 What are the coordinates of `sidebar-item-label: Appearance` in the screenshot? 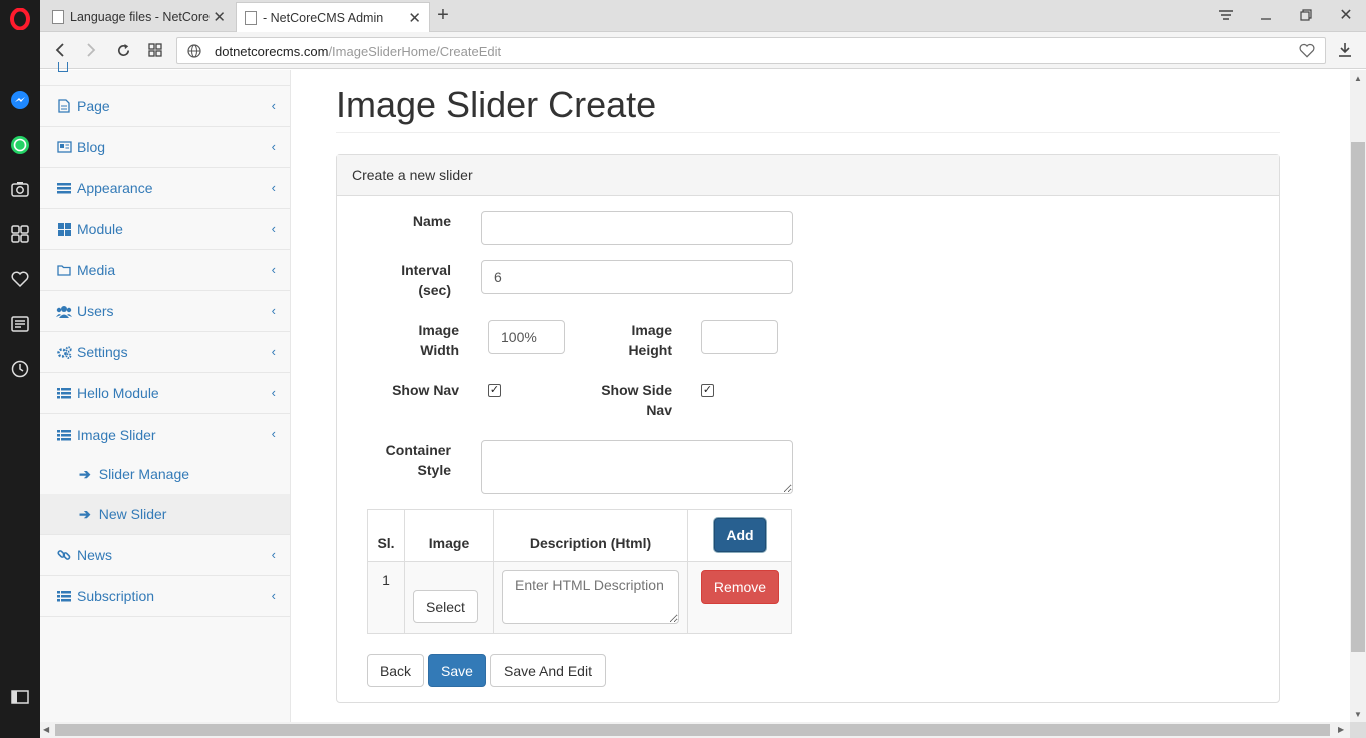 It's located at (115, 188).